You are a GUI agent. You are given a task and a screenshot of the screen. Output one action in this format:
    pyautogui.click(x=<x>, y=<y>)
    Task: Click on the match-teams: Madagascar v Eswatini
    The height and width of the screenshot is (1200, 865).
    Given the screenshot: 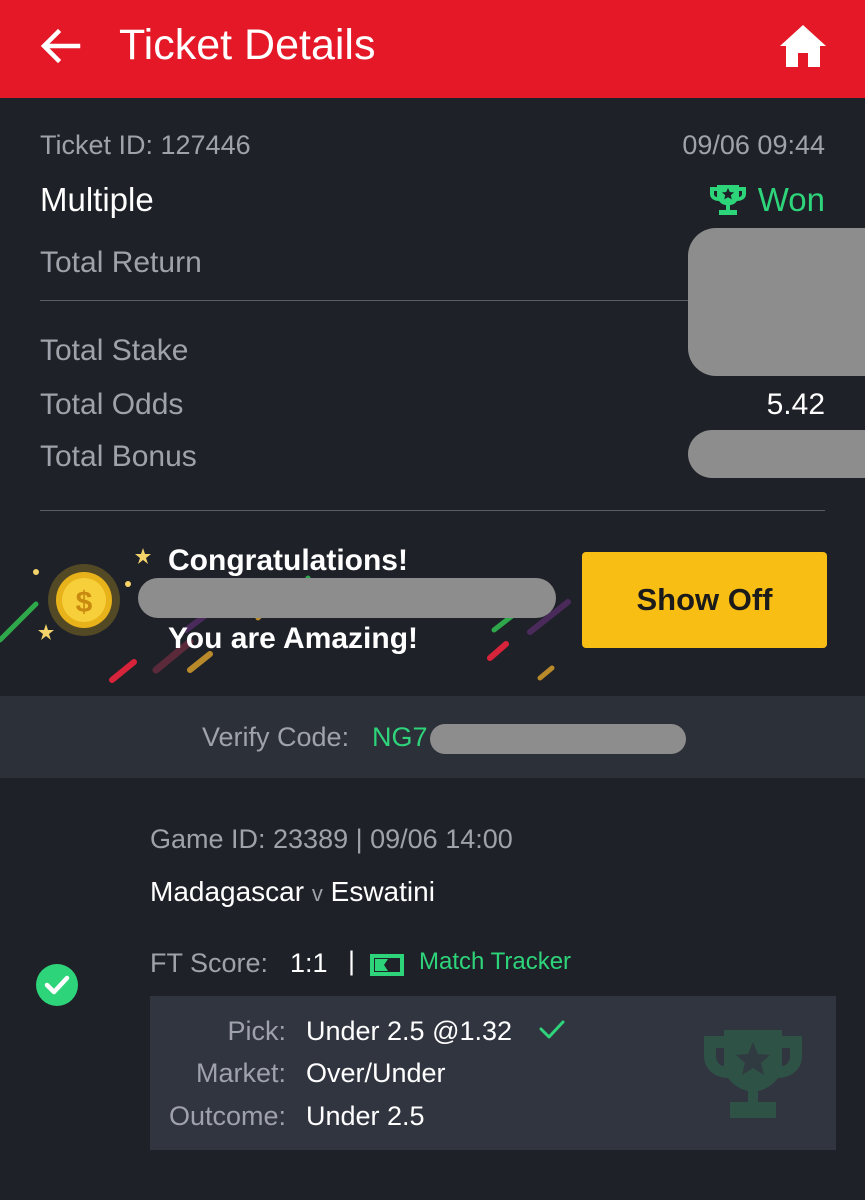 What is the action you would take?
    pyautogui.click(x=292, y=892)
    